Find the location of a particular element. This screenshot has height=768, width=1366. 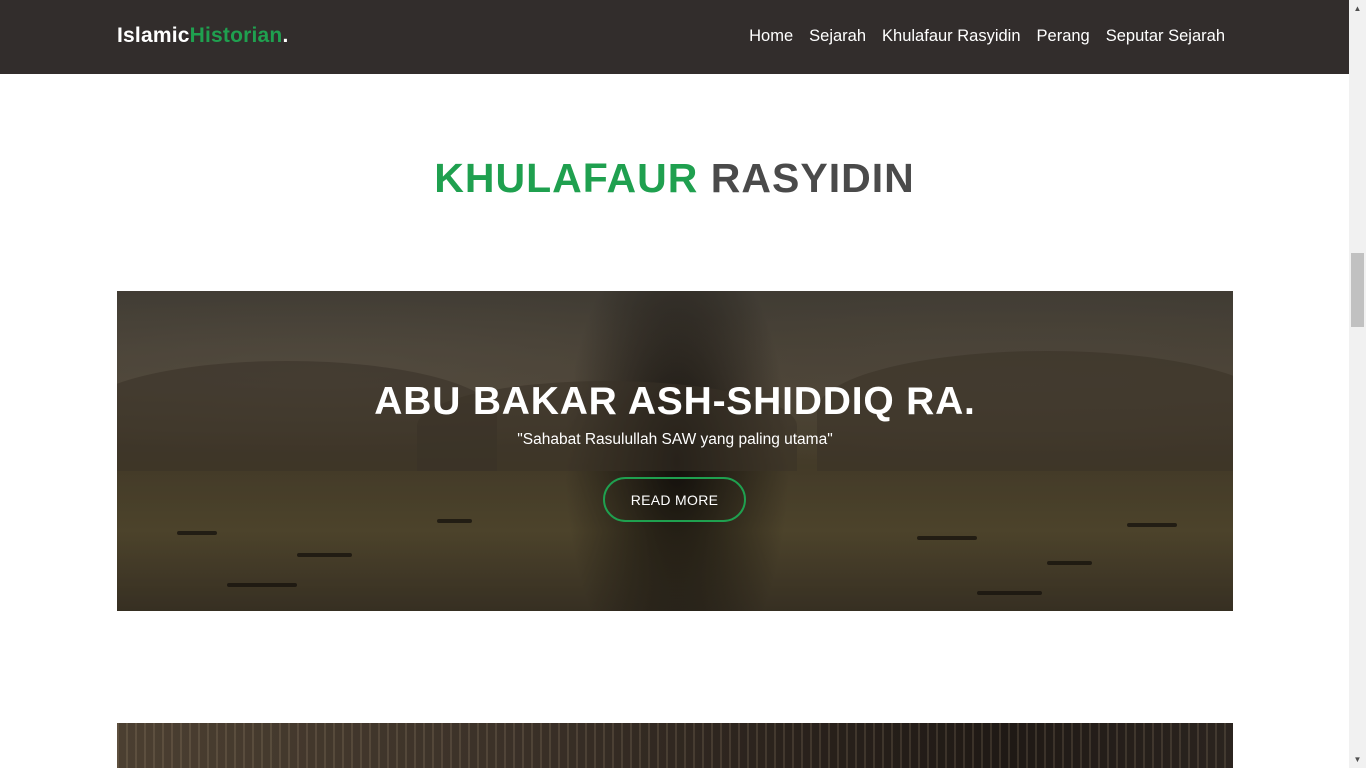

read-more-button: READ MORE is located at coordinates (674, 499).